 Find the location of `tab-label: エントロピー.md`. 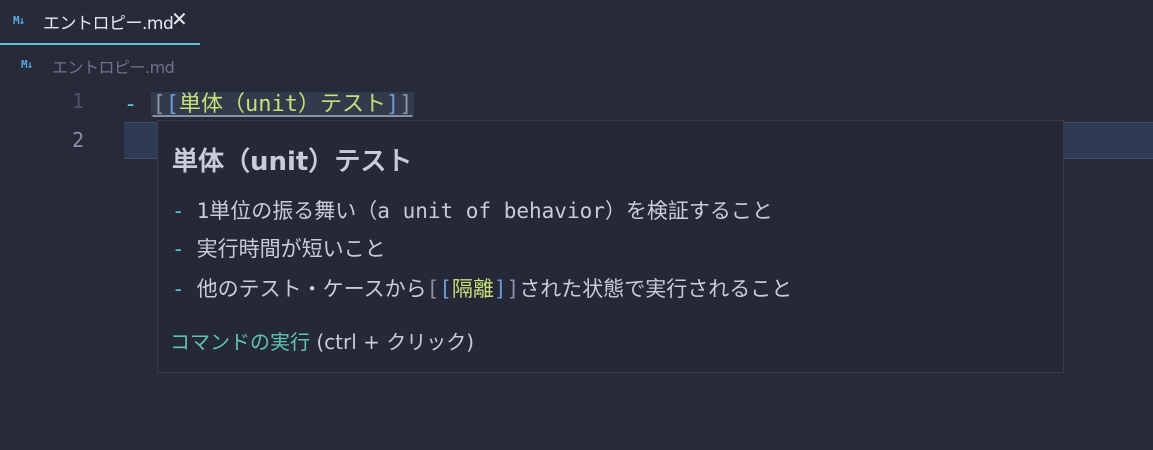

tab-label: エントロピー.md is located at coordinates (108, 24).